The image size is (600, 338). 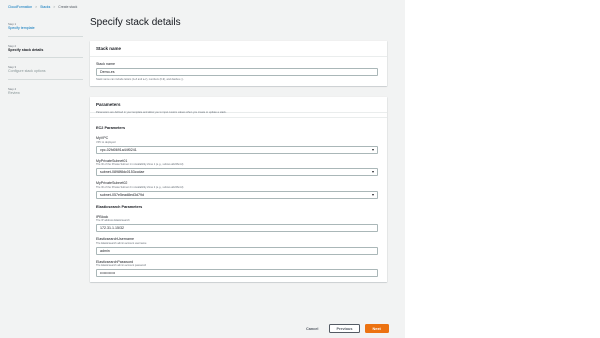 What do you see at coordinates (45, 91) in the screenshot?
I see `step-4: Step 4 Review` at bounding box center [45, 91].